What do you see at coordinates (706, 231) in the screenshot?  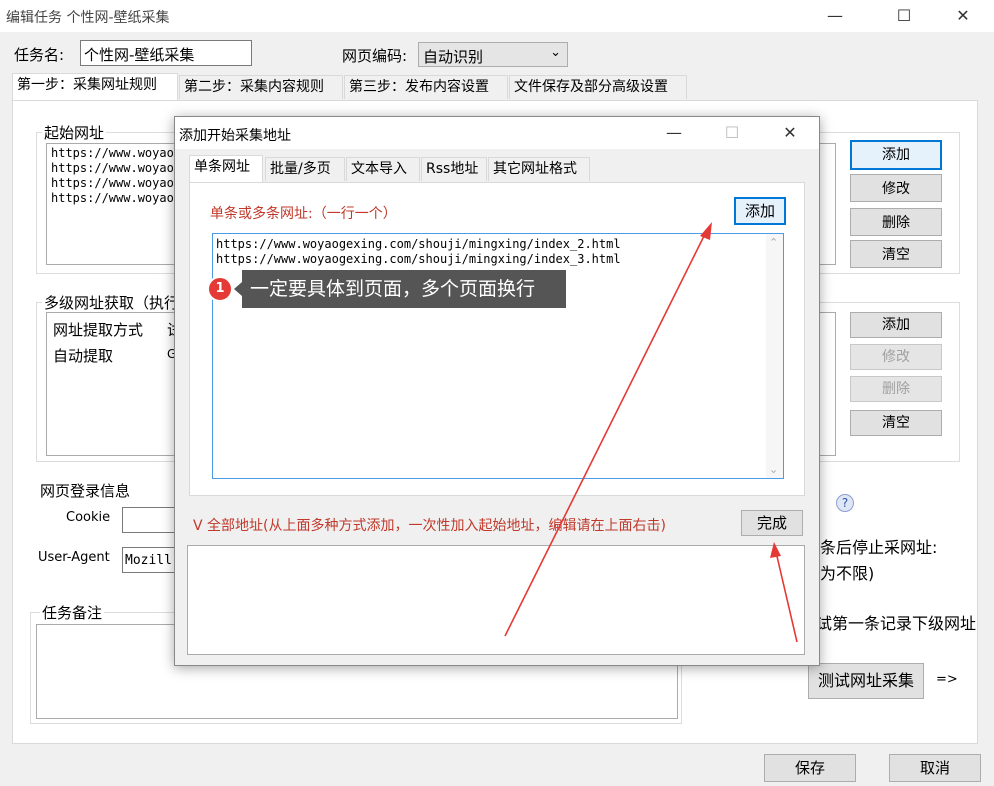 I see `arrow-head-add` at bounding box center [706, 231].